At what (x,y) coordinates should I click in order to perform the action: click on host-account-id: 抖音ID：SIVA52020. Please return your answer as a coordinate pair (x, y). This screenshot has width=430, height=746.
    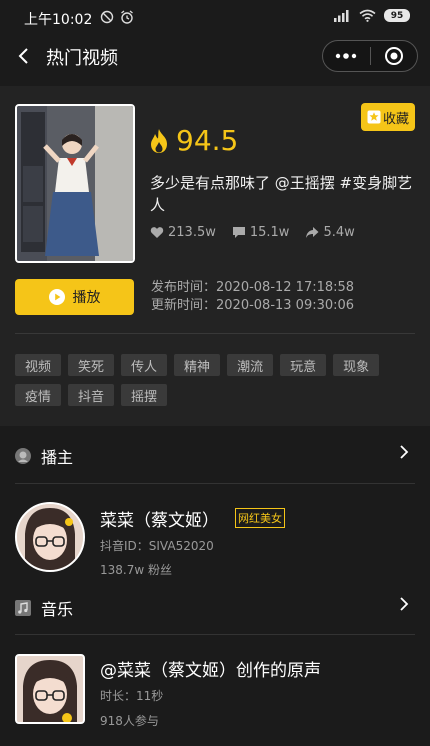
    Looking at the image, I should click on (157, 546).